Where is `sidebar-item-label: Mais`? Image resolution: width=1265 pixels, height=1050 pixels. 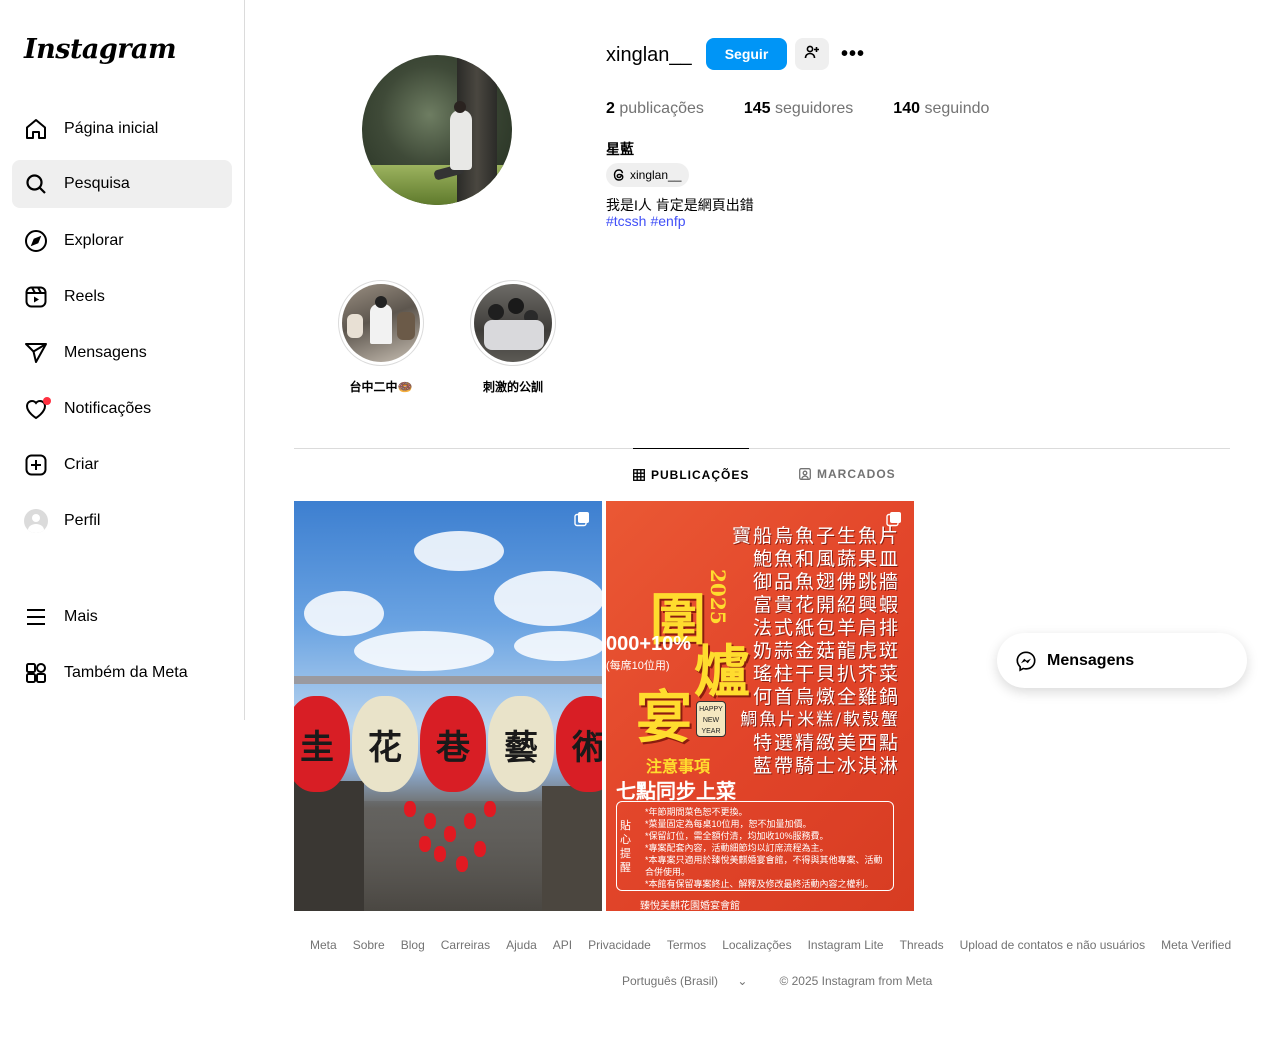 sidebar-item-label: Mais is located at coordinates (81, 616).